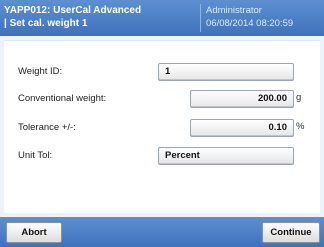 The image size is (324, 247). What do you see at coordinates (47, 127) in the screenshot?
I see `tolerance-label: Tolerance +/-:` at bounding box center [47, 127].